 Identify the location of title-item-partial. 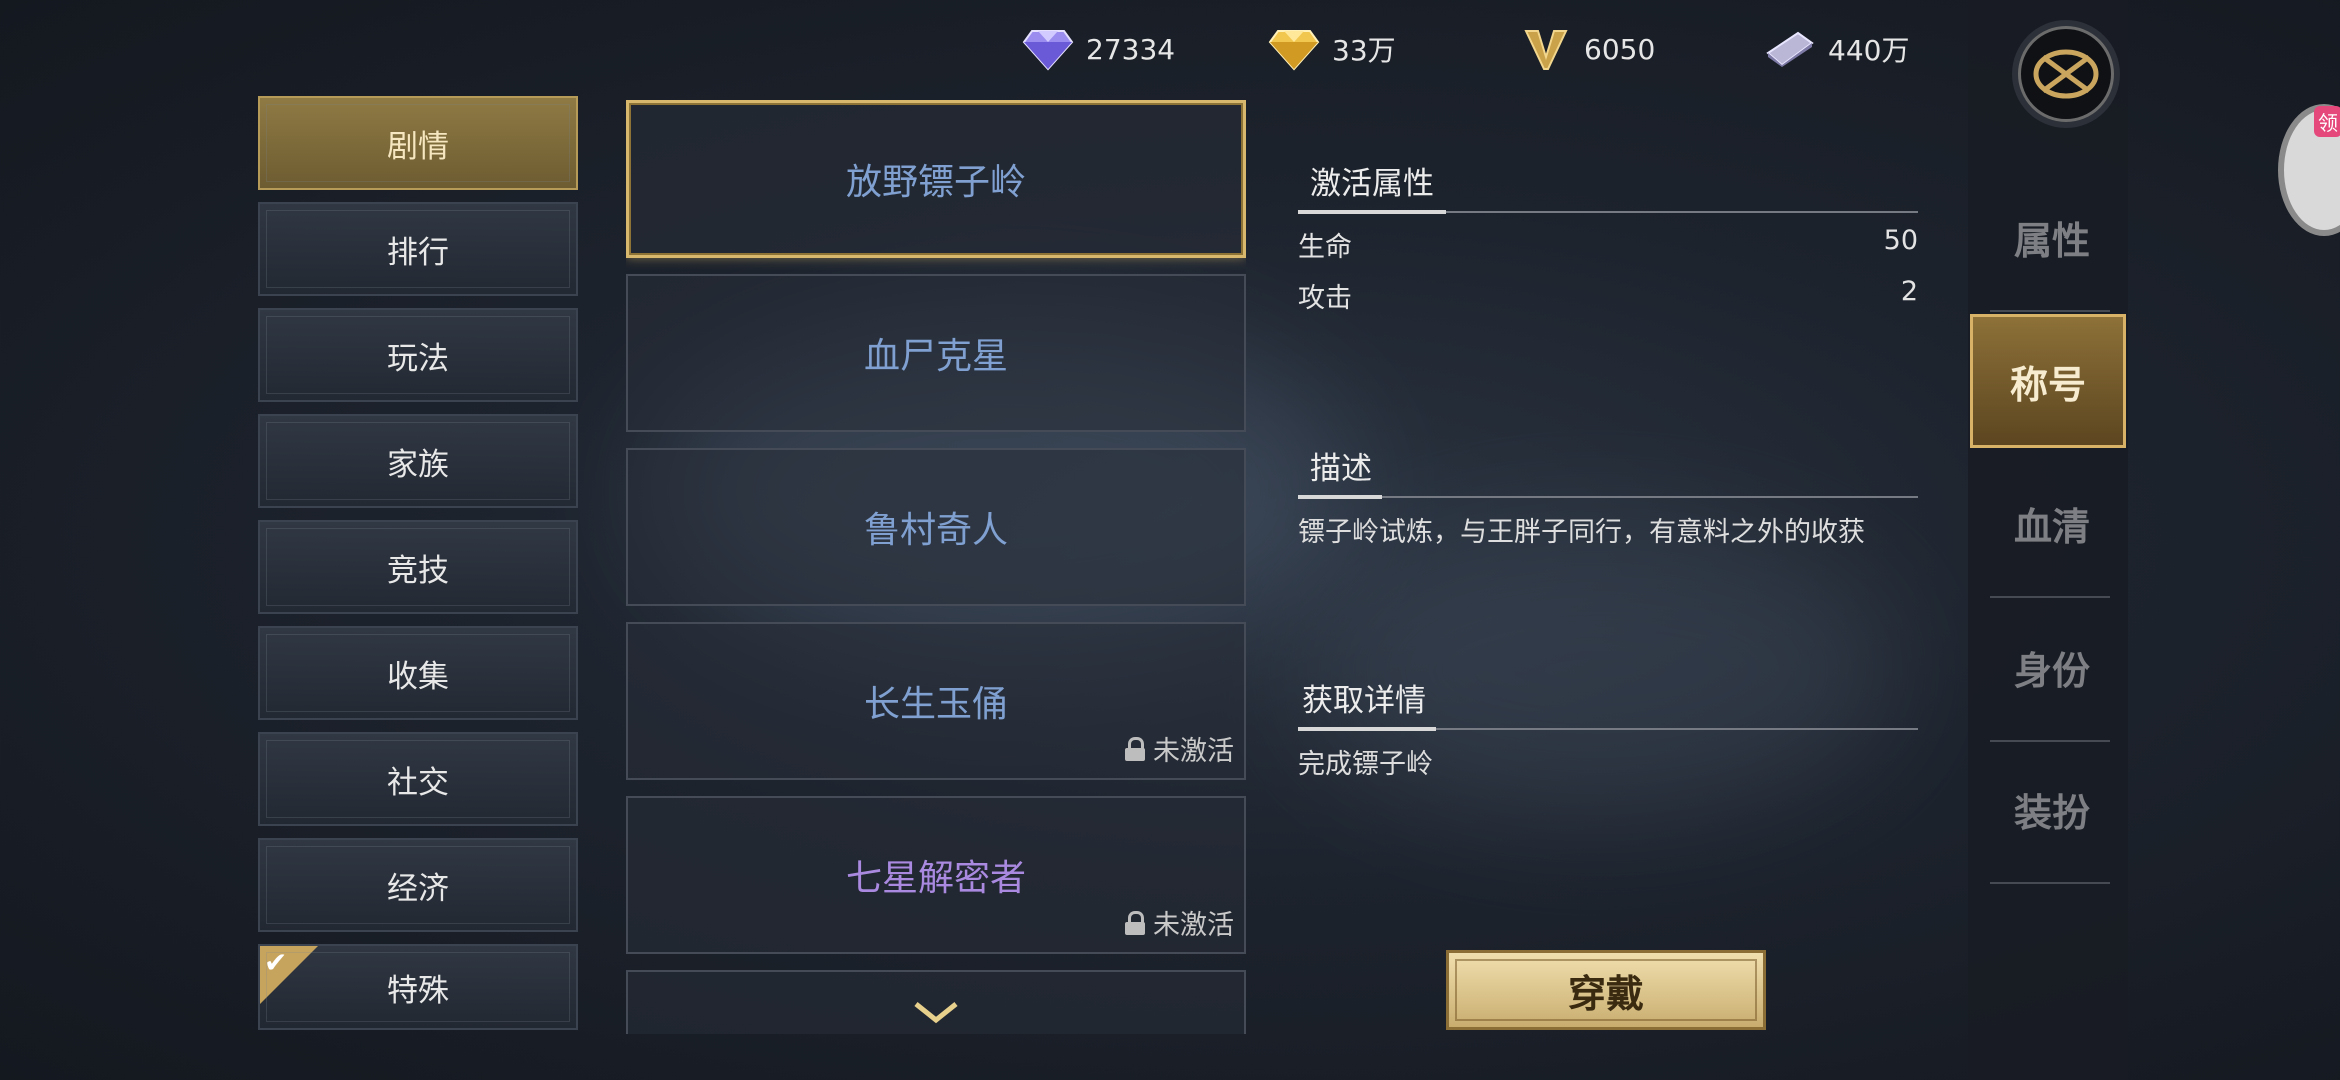
(936, 1002).